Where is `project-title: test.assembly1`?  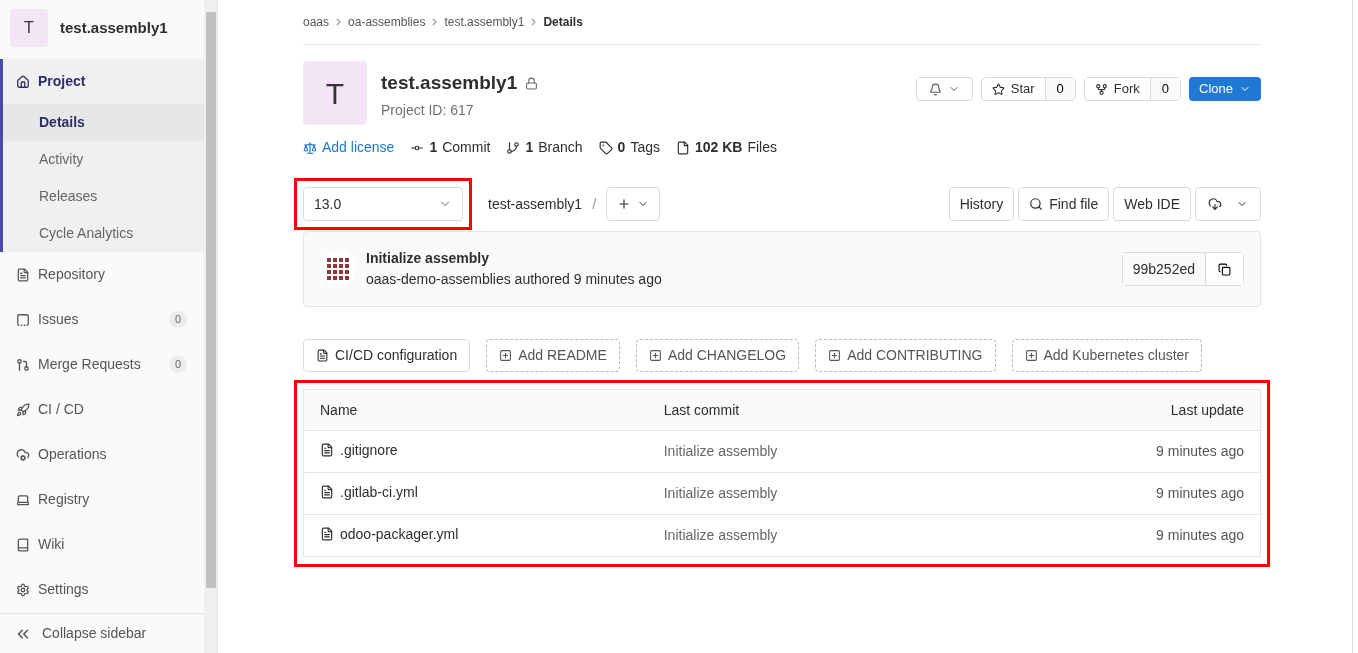
project-title: test.assembly1 is located at coordinates (449, 83).